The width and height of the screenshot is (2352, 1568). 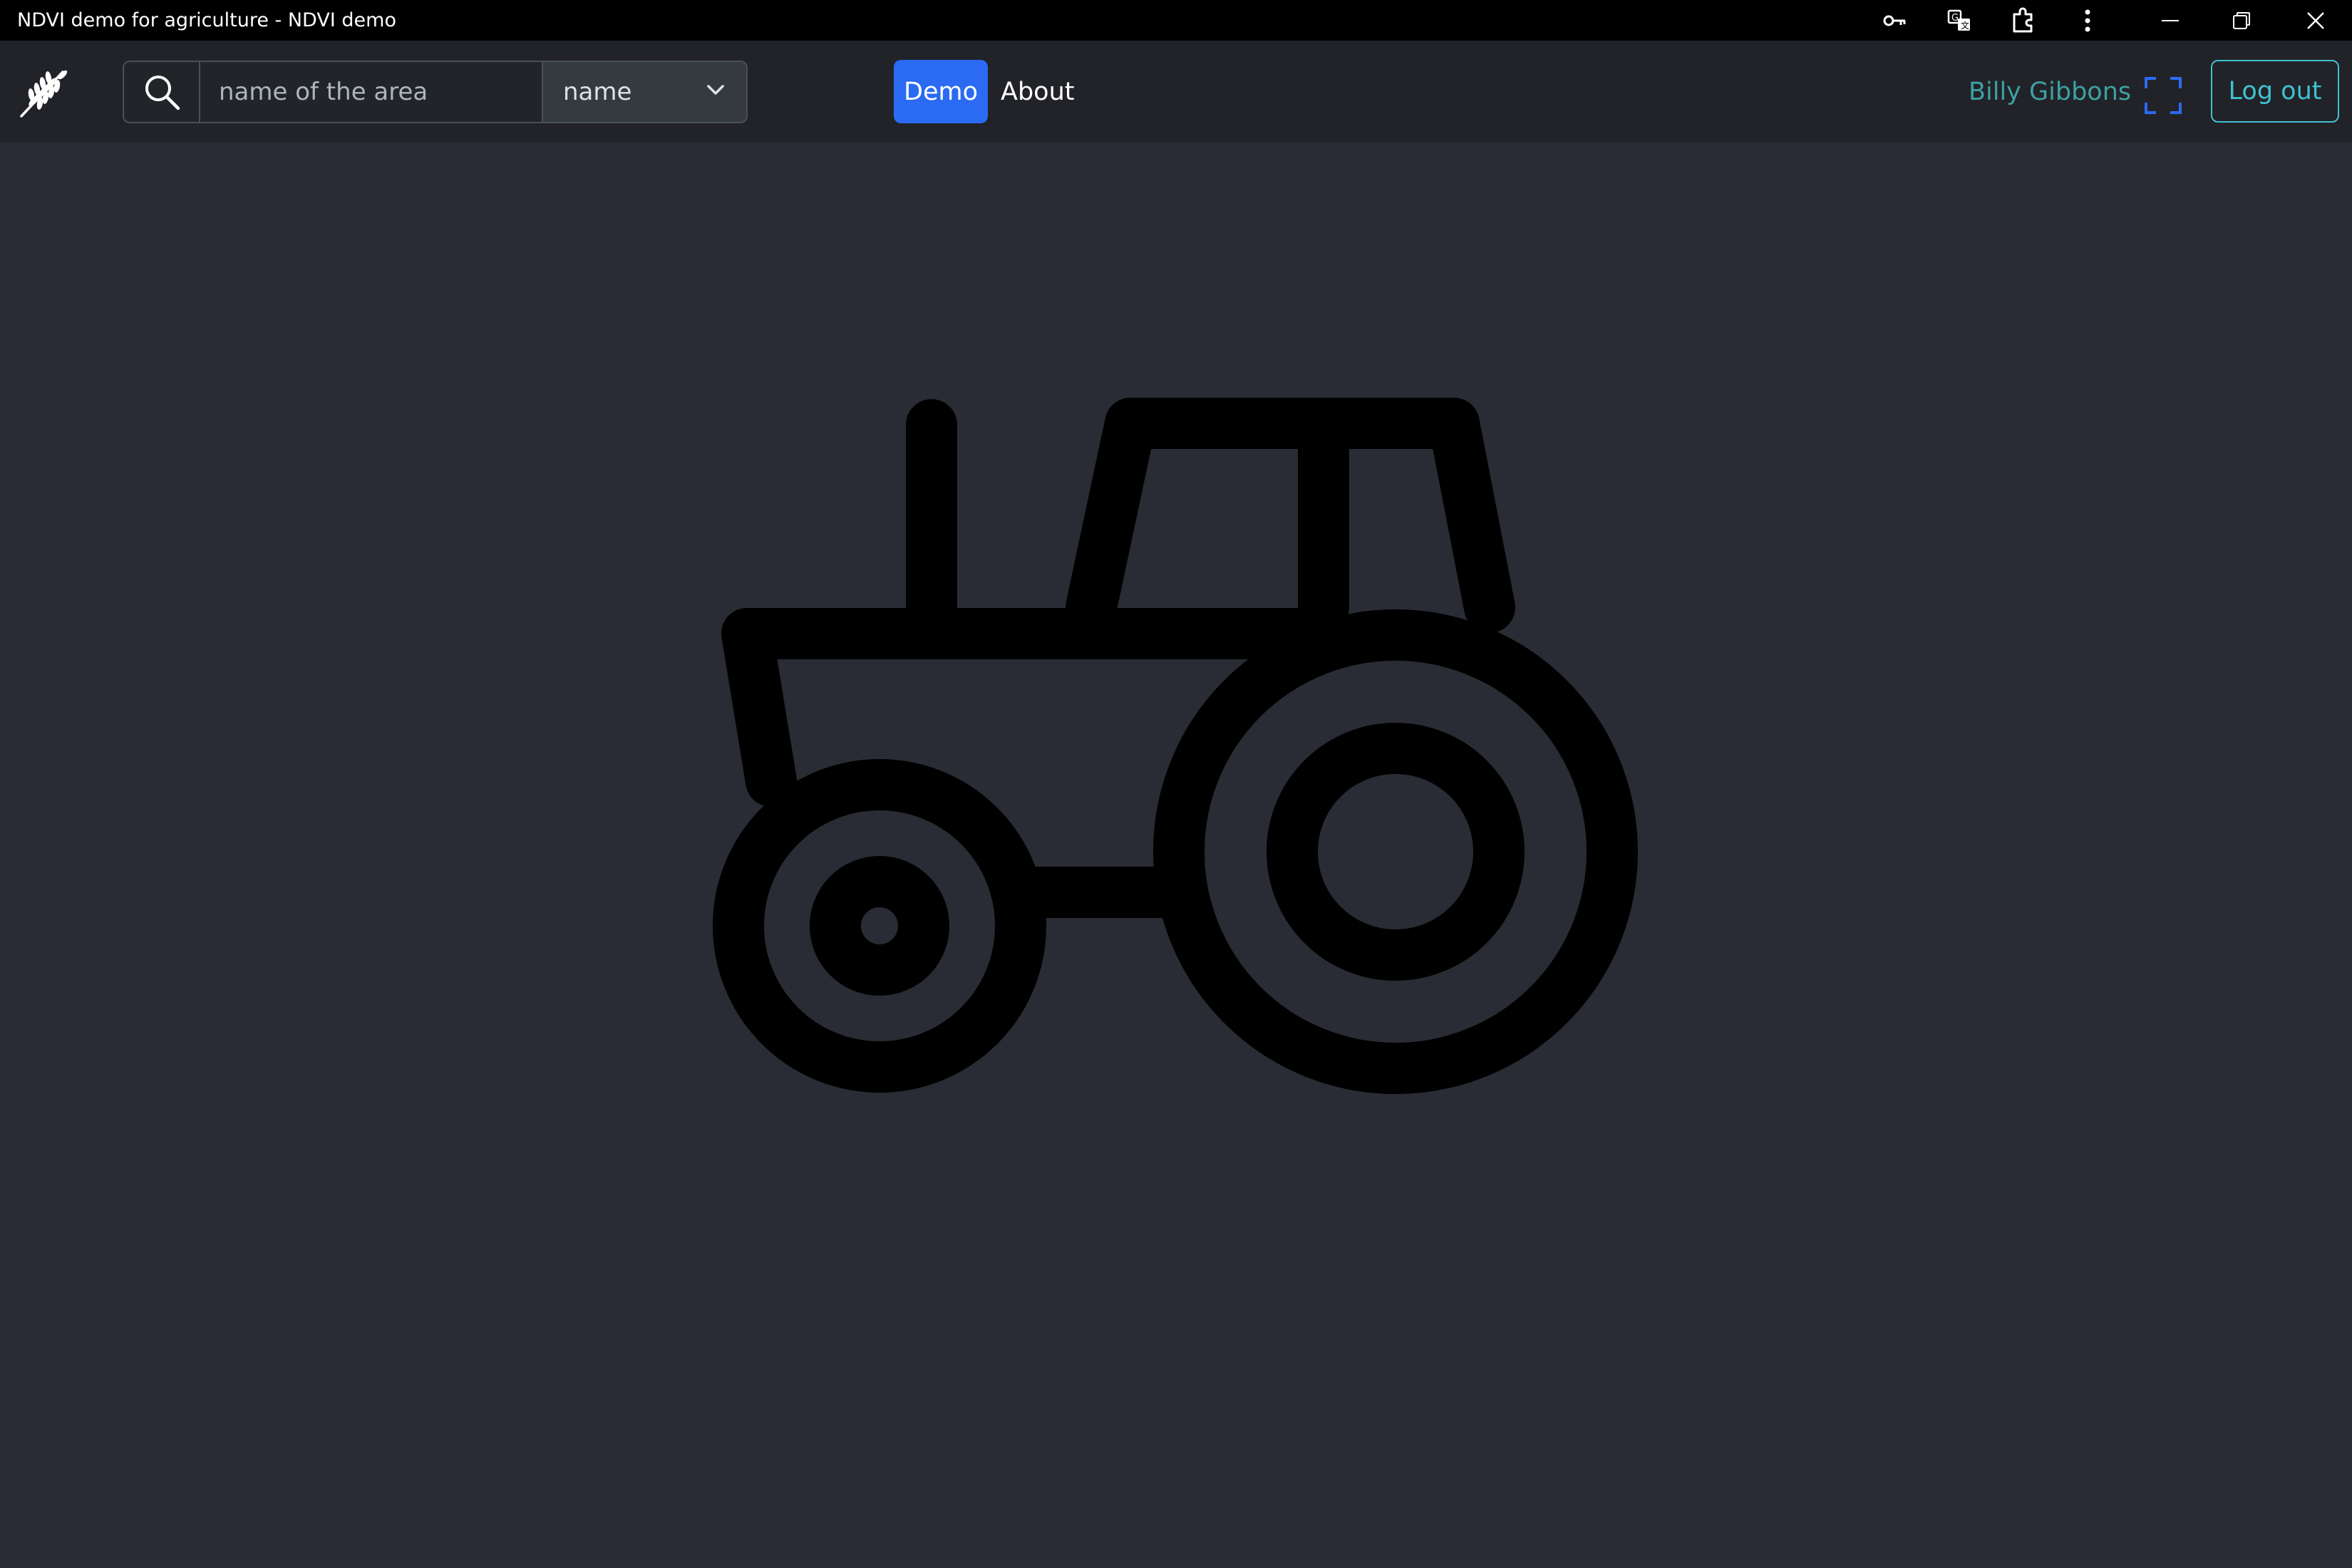 What do you see at coordinates (2275, 91) in the screenshot?
I see `logout-button: Log out` at bounding box center [2275, 91].